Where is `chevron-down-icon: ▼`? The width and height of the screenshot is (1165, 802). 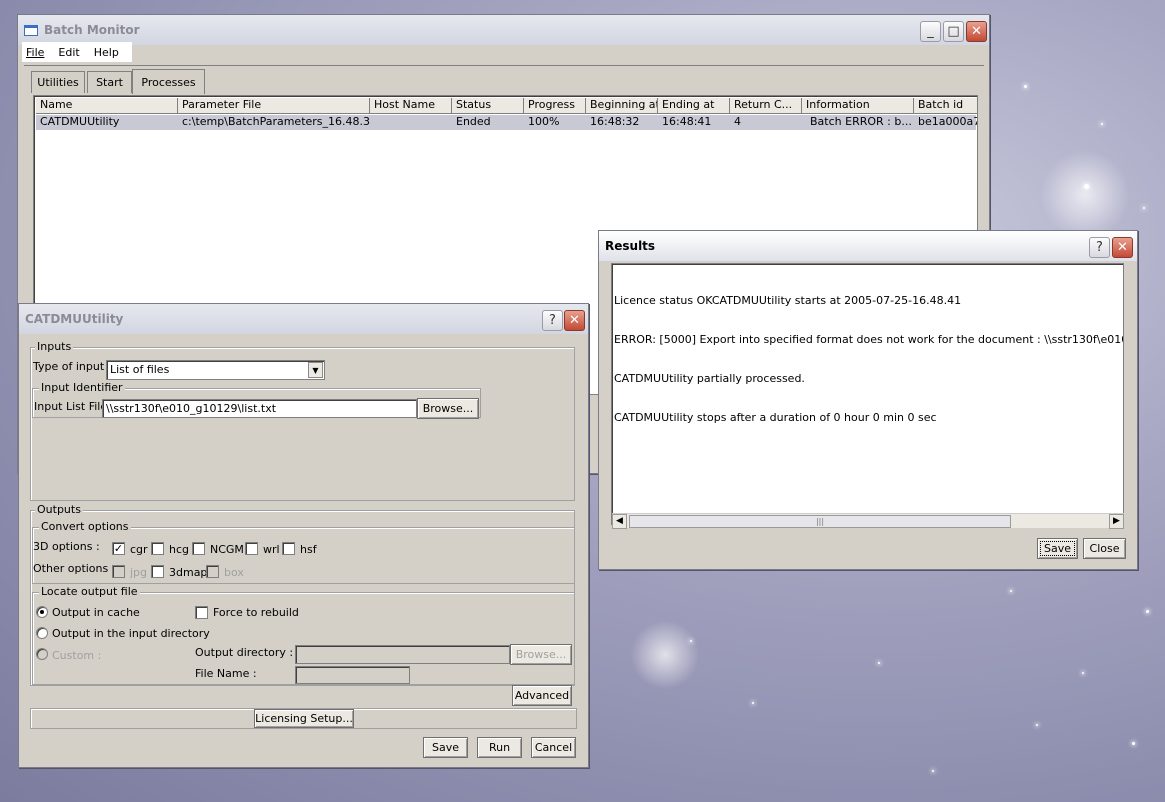 chevron-down-icon: ▼ is located at coordinates (315, 370).